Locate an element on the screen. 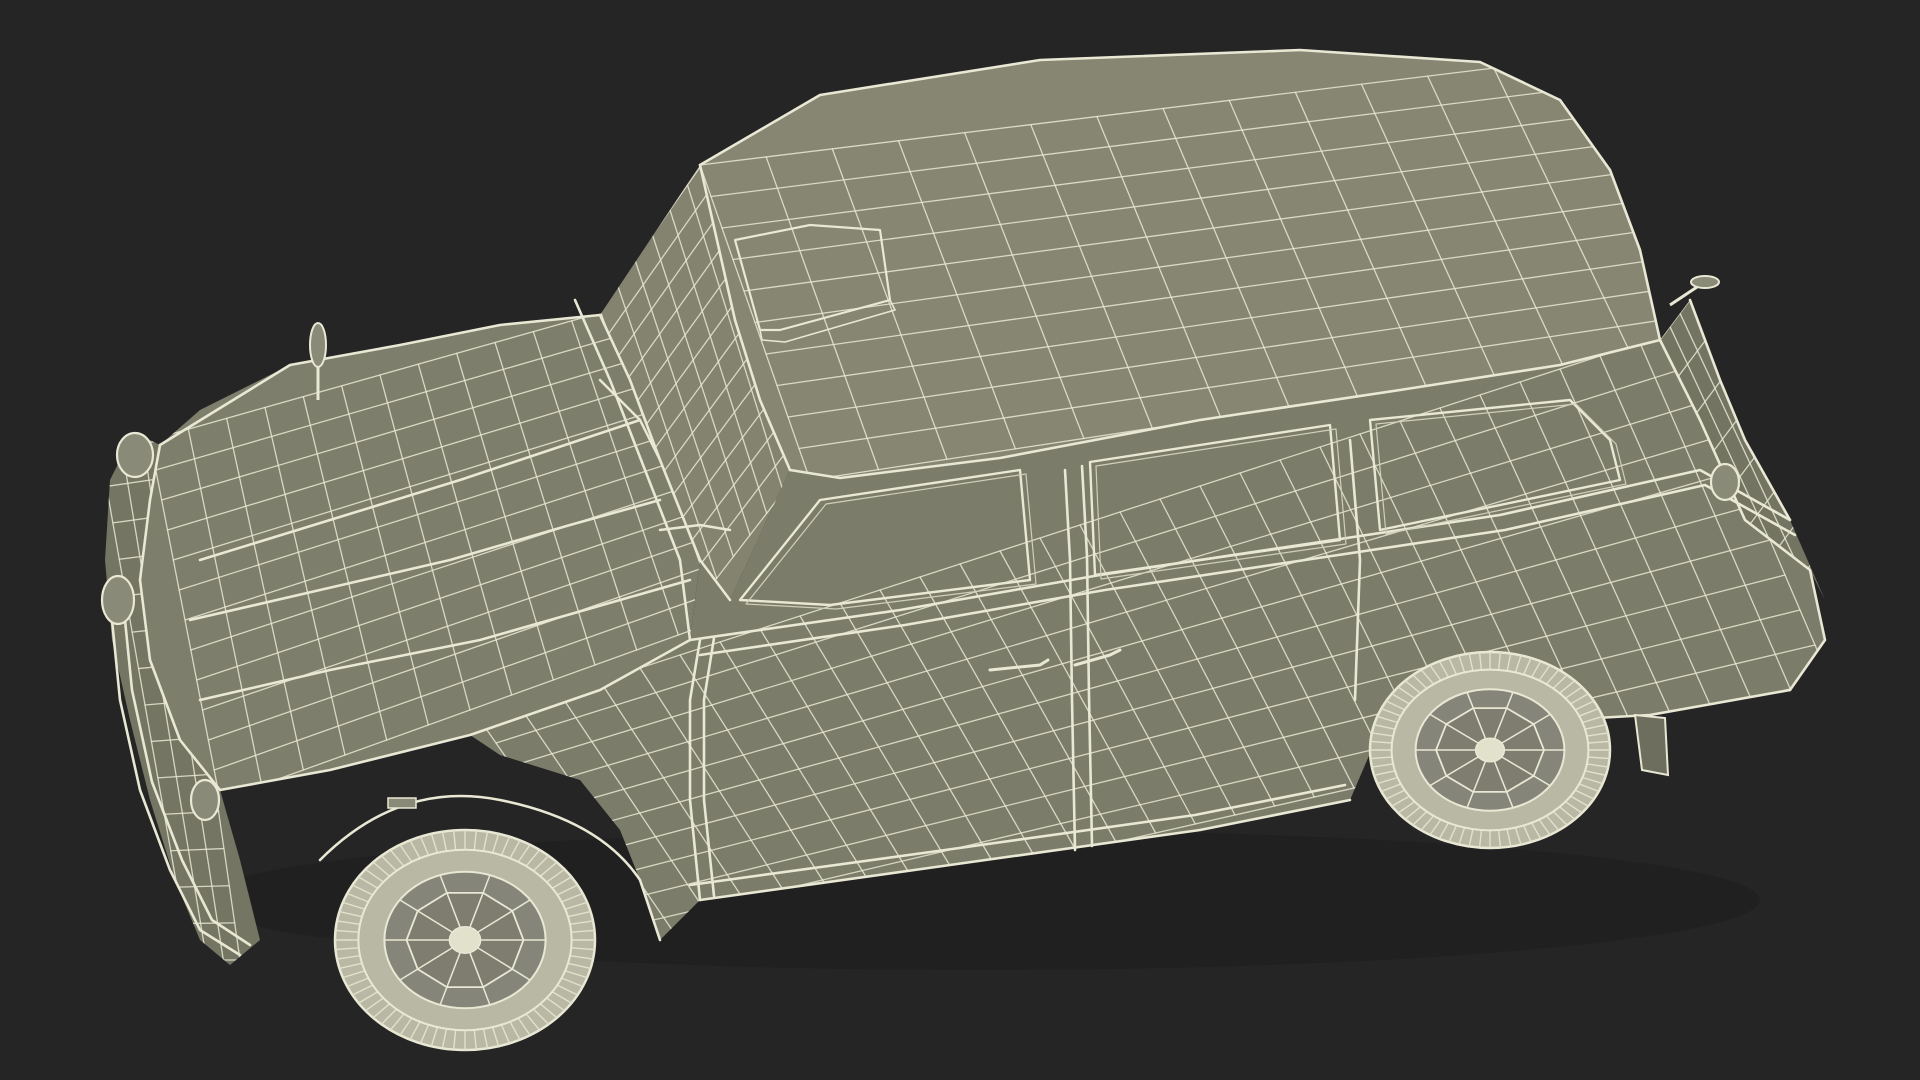  headlight-lower is located at coordinates (205, 800).